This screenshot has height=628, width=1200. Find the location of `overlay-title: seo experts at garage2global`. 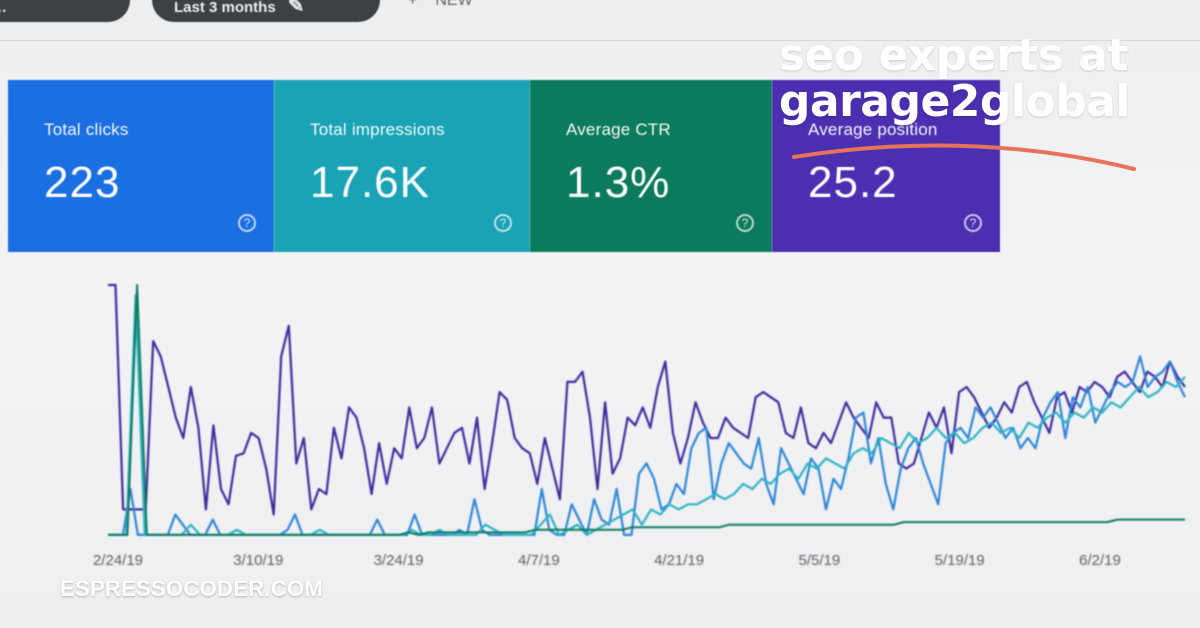

overlay-title: seo experts at garage2global is located at coordinates (954, 78).